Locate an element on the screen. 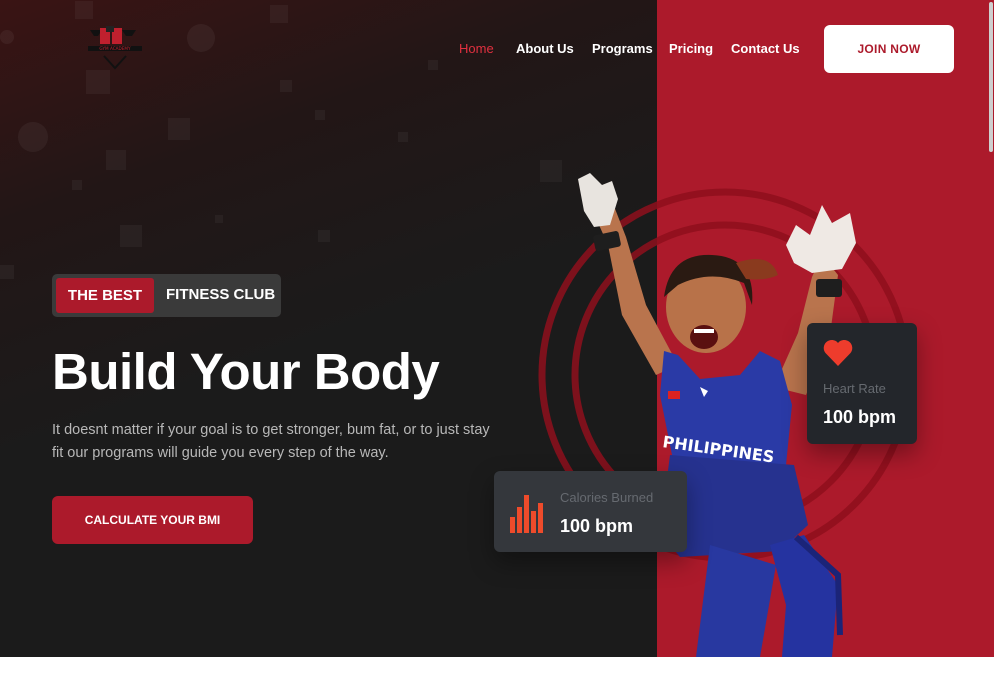 This screenshot has width=994, height=690. heart-rate-card: Heart Rate 100 bpm is located at coordinates (862, 383).